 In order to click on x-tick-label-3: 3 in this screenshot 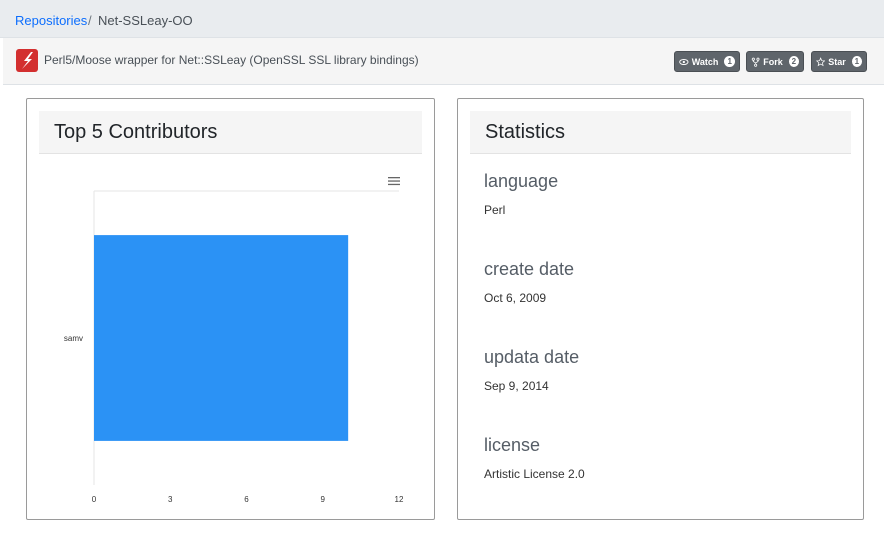, I will do `click(170, 499)`.